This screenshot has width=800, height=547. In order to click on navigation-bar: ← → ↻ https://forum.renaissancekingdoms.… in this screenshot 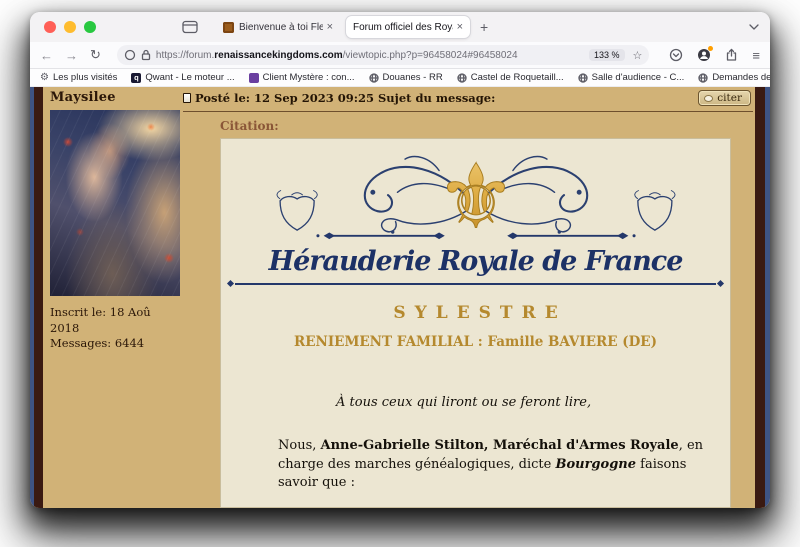, I will do `click(400, 55)`.